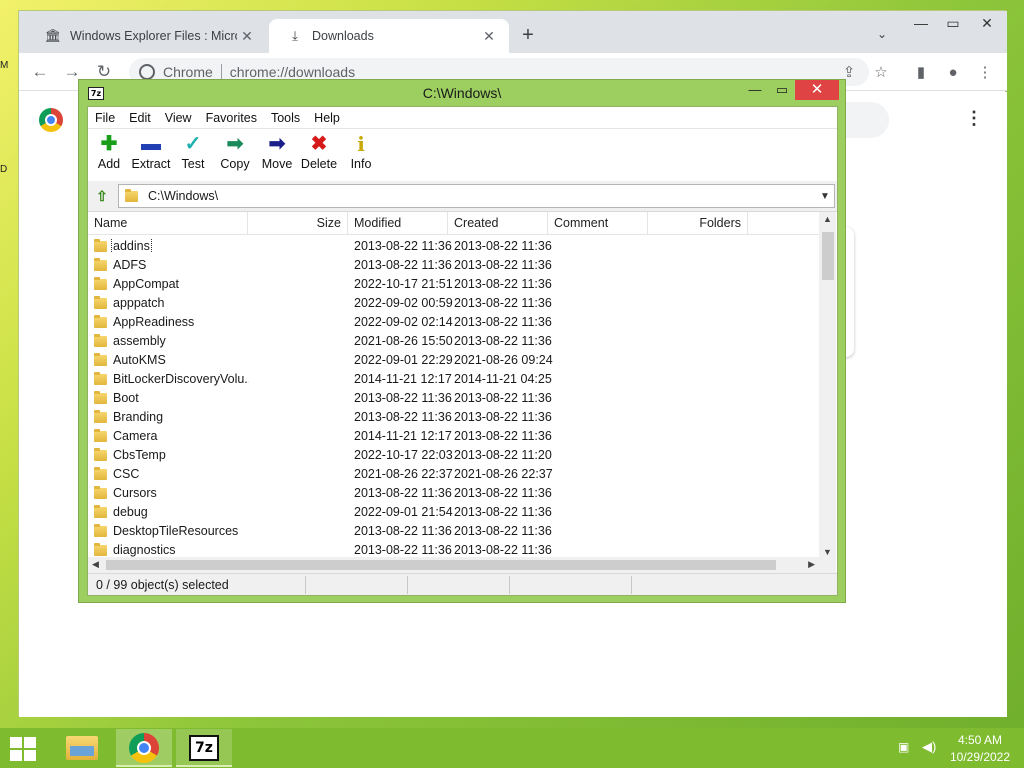  Describe the element at coordinates (130, 512) in the screenshot. I see `file-name: debug` at that location.